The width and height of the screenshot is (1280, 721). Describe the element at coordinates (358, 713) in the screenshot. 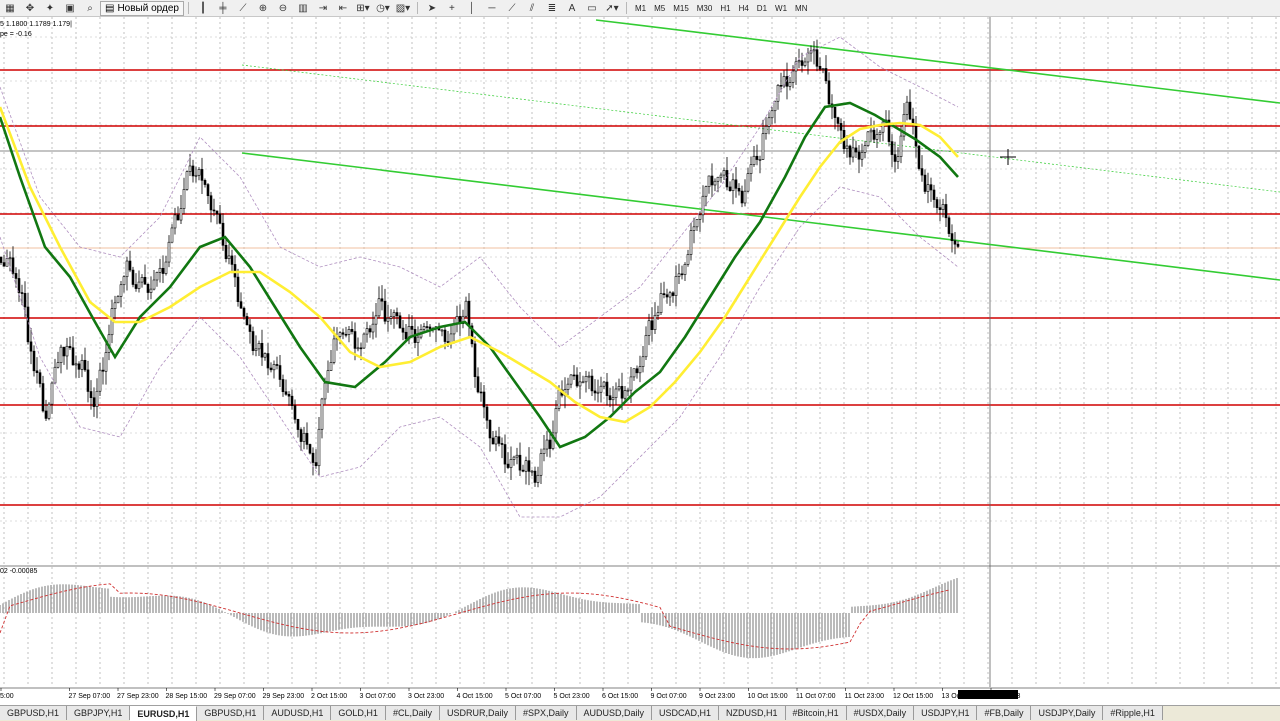

I see `chart-tab: GOLD,H1` at that location.